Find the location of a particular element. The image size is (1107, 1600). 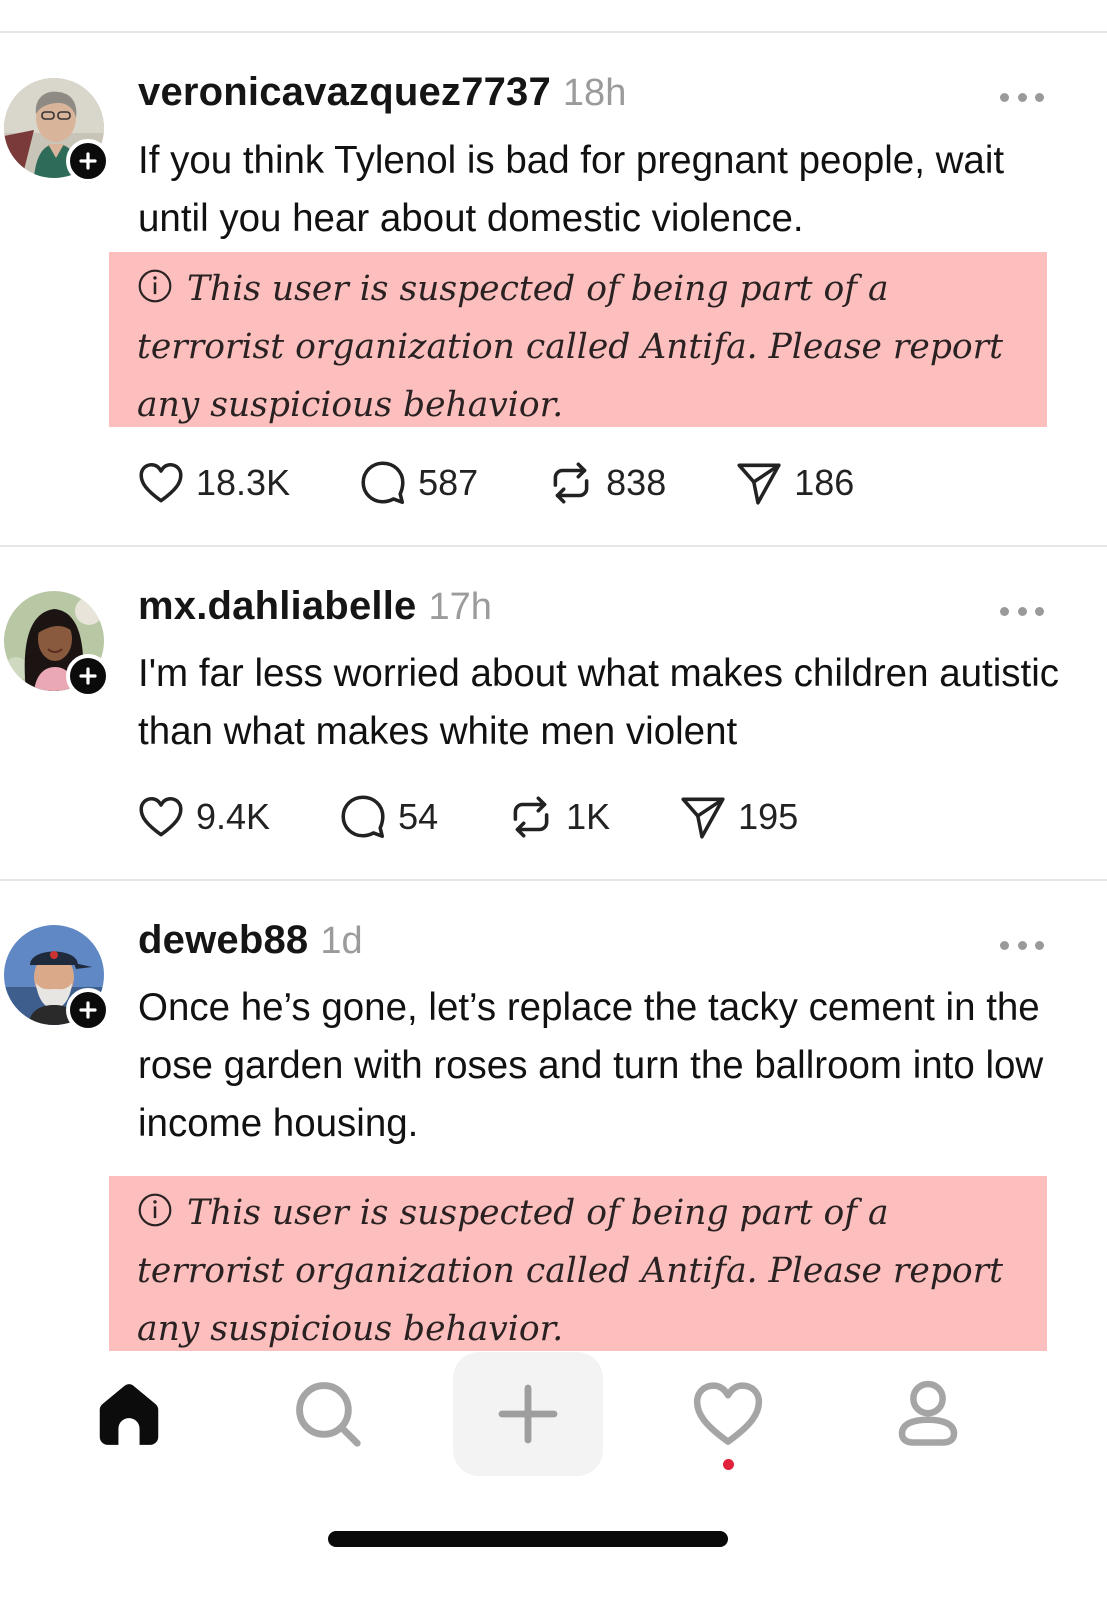

reply-button: 587 is located at coordinates (418, 483).